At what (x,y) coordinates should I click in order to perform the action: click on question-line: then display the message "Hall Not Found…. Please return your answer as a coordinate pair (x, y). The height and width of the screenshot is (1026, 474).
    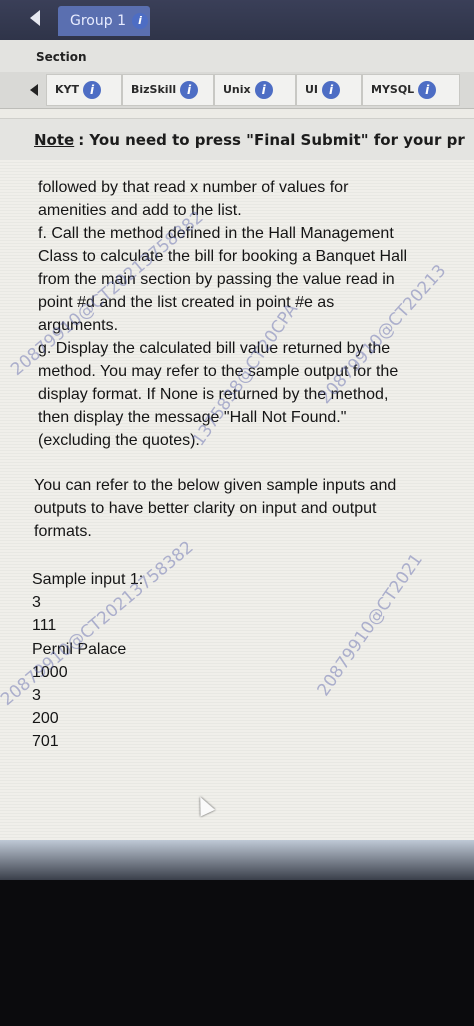
    Looking at the image, I should click on (192, 417).